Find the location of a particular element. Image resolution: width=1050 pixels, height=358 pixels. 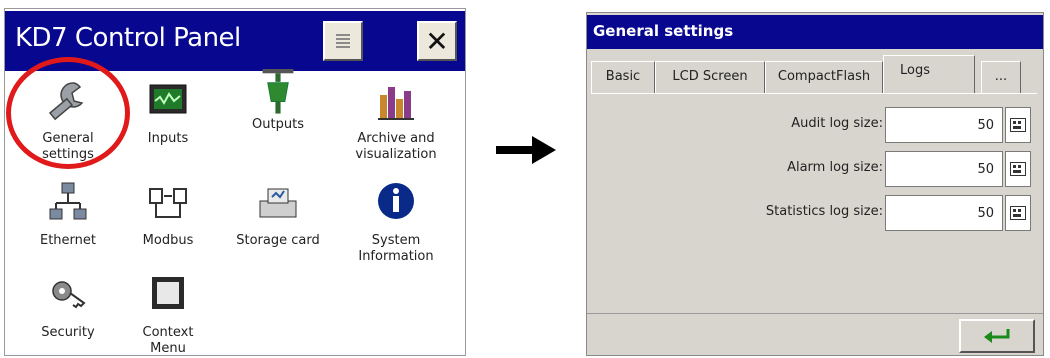

bar-chart-icon is located at coordinates (396, 103).